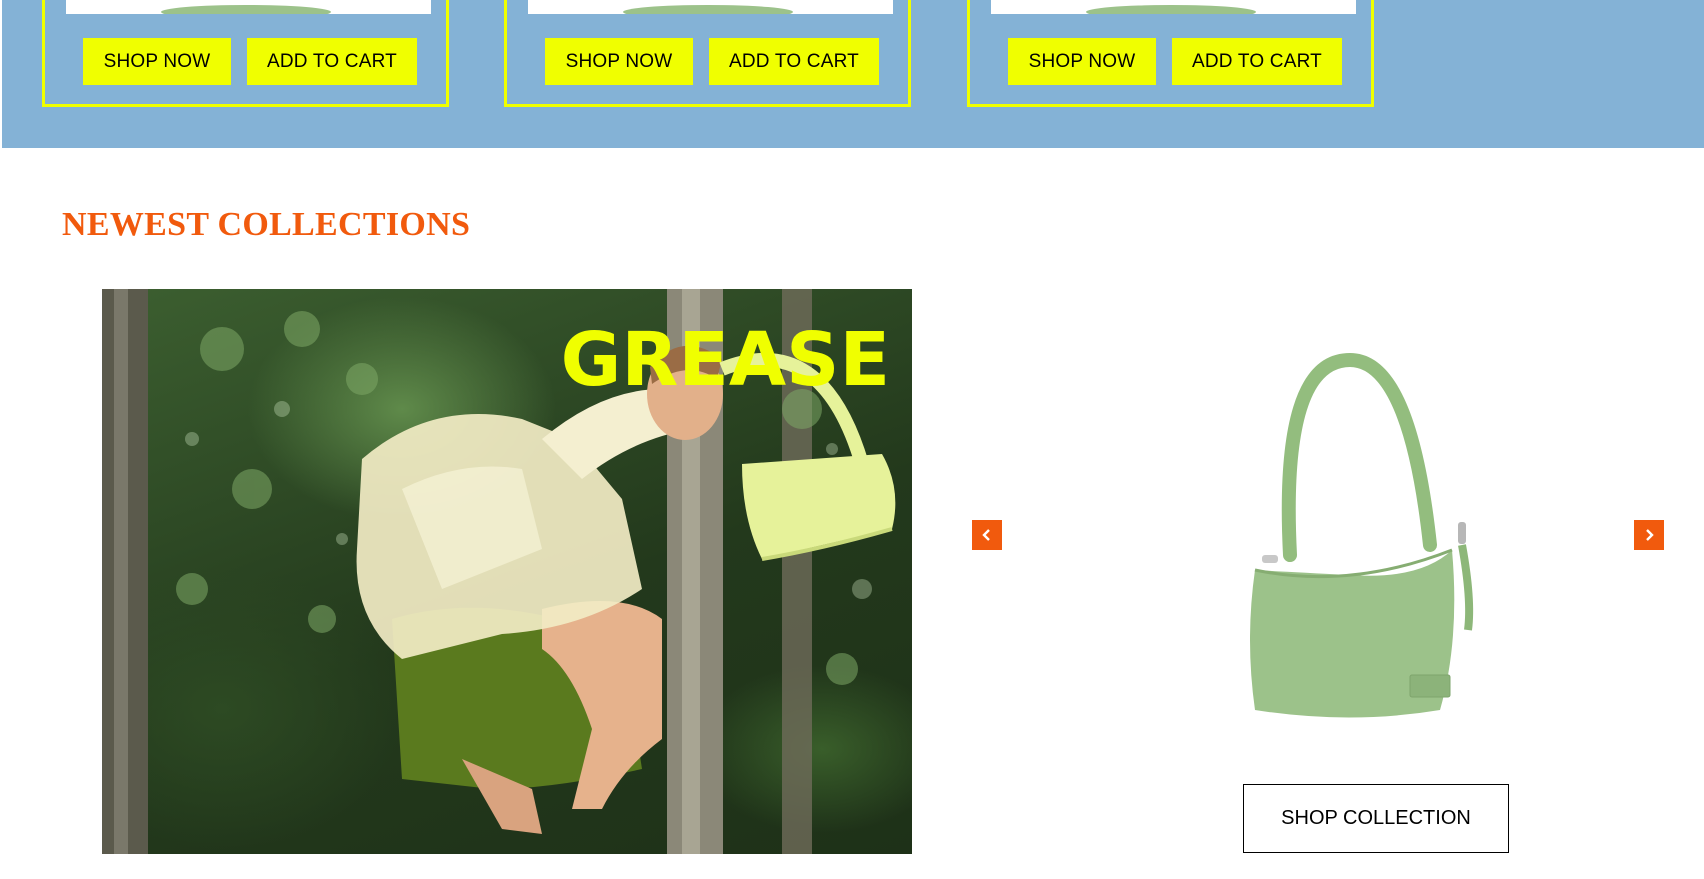  I want to click on shop-collection-button: SHOP COLLECTION, so click(1376, 818).